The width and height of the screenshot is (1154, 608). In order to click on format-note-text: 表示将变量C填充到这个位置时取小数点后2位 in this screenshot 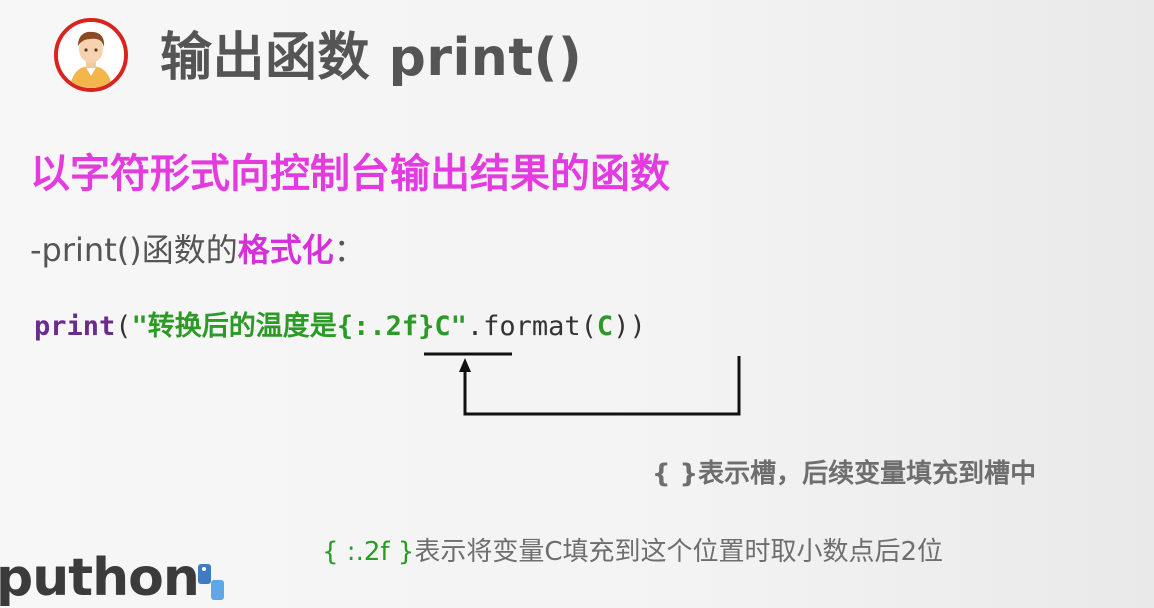, I will do `click(679, 552)`.